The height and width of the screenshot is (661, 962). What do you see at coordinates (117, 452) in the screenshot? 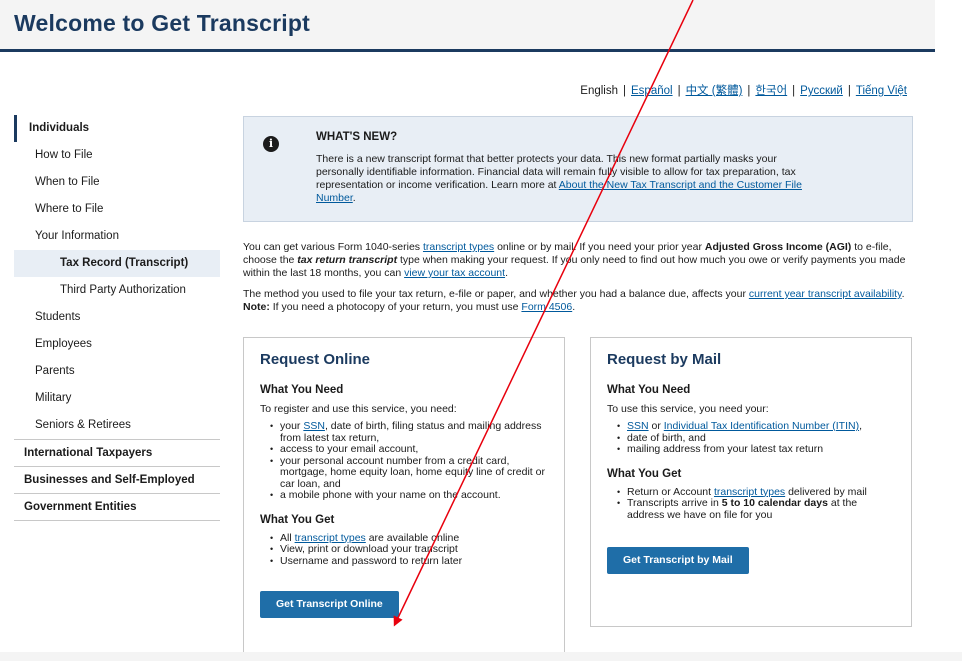
I see `sidebar-item-international-taxpayers: International Taxpayers` at bounding box center [117, 452].